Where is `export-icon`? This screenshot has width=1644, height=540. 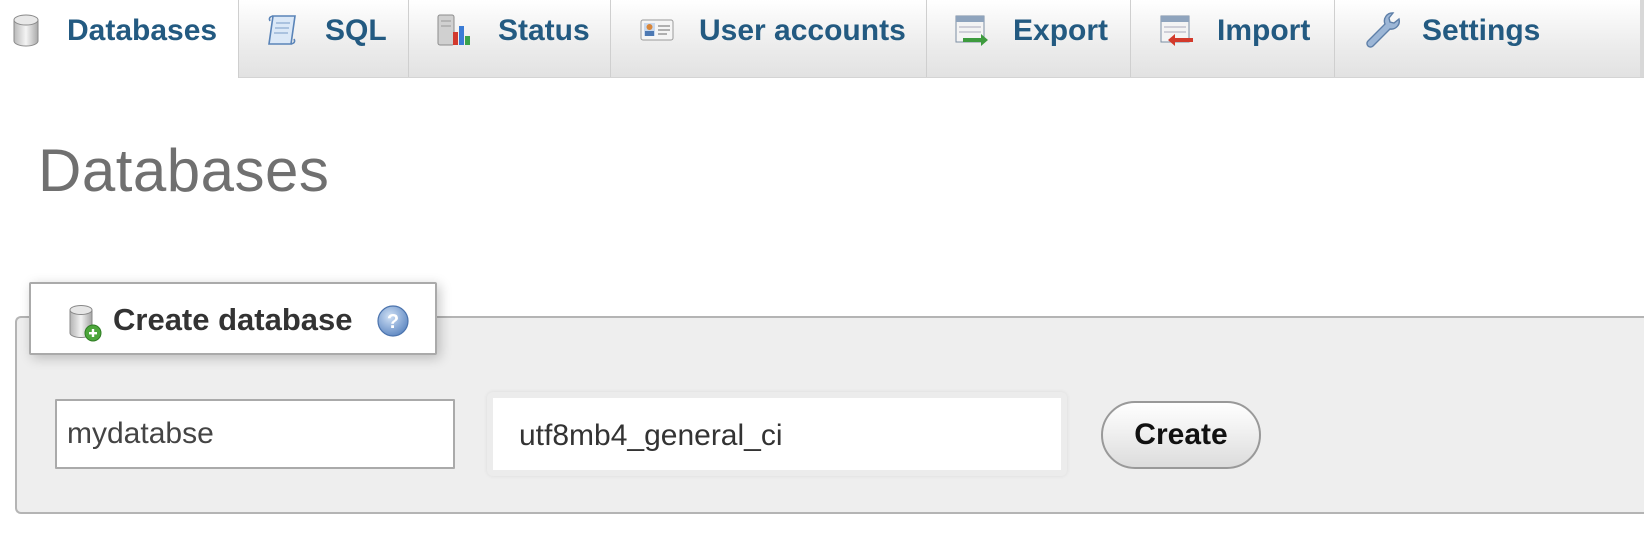
export-icon is located at coordinates (971, 30).